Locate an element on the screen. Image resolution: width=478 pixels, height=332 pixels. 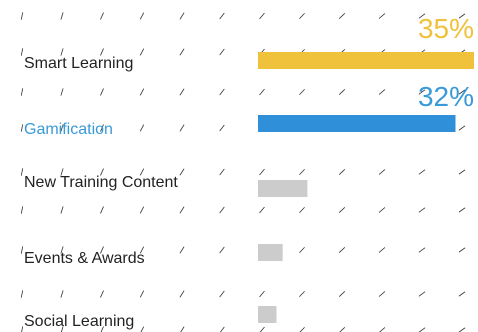
category-label: Social Learning is located at coordinates (79, 321).